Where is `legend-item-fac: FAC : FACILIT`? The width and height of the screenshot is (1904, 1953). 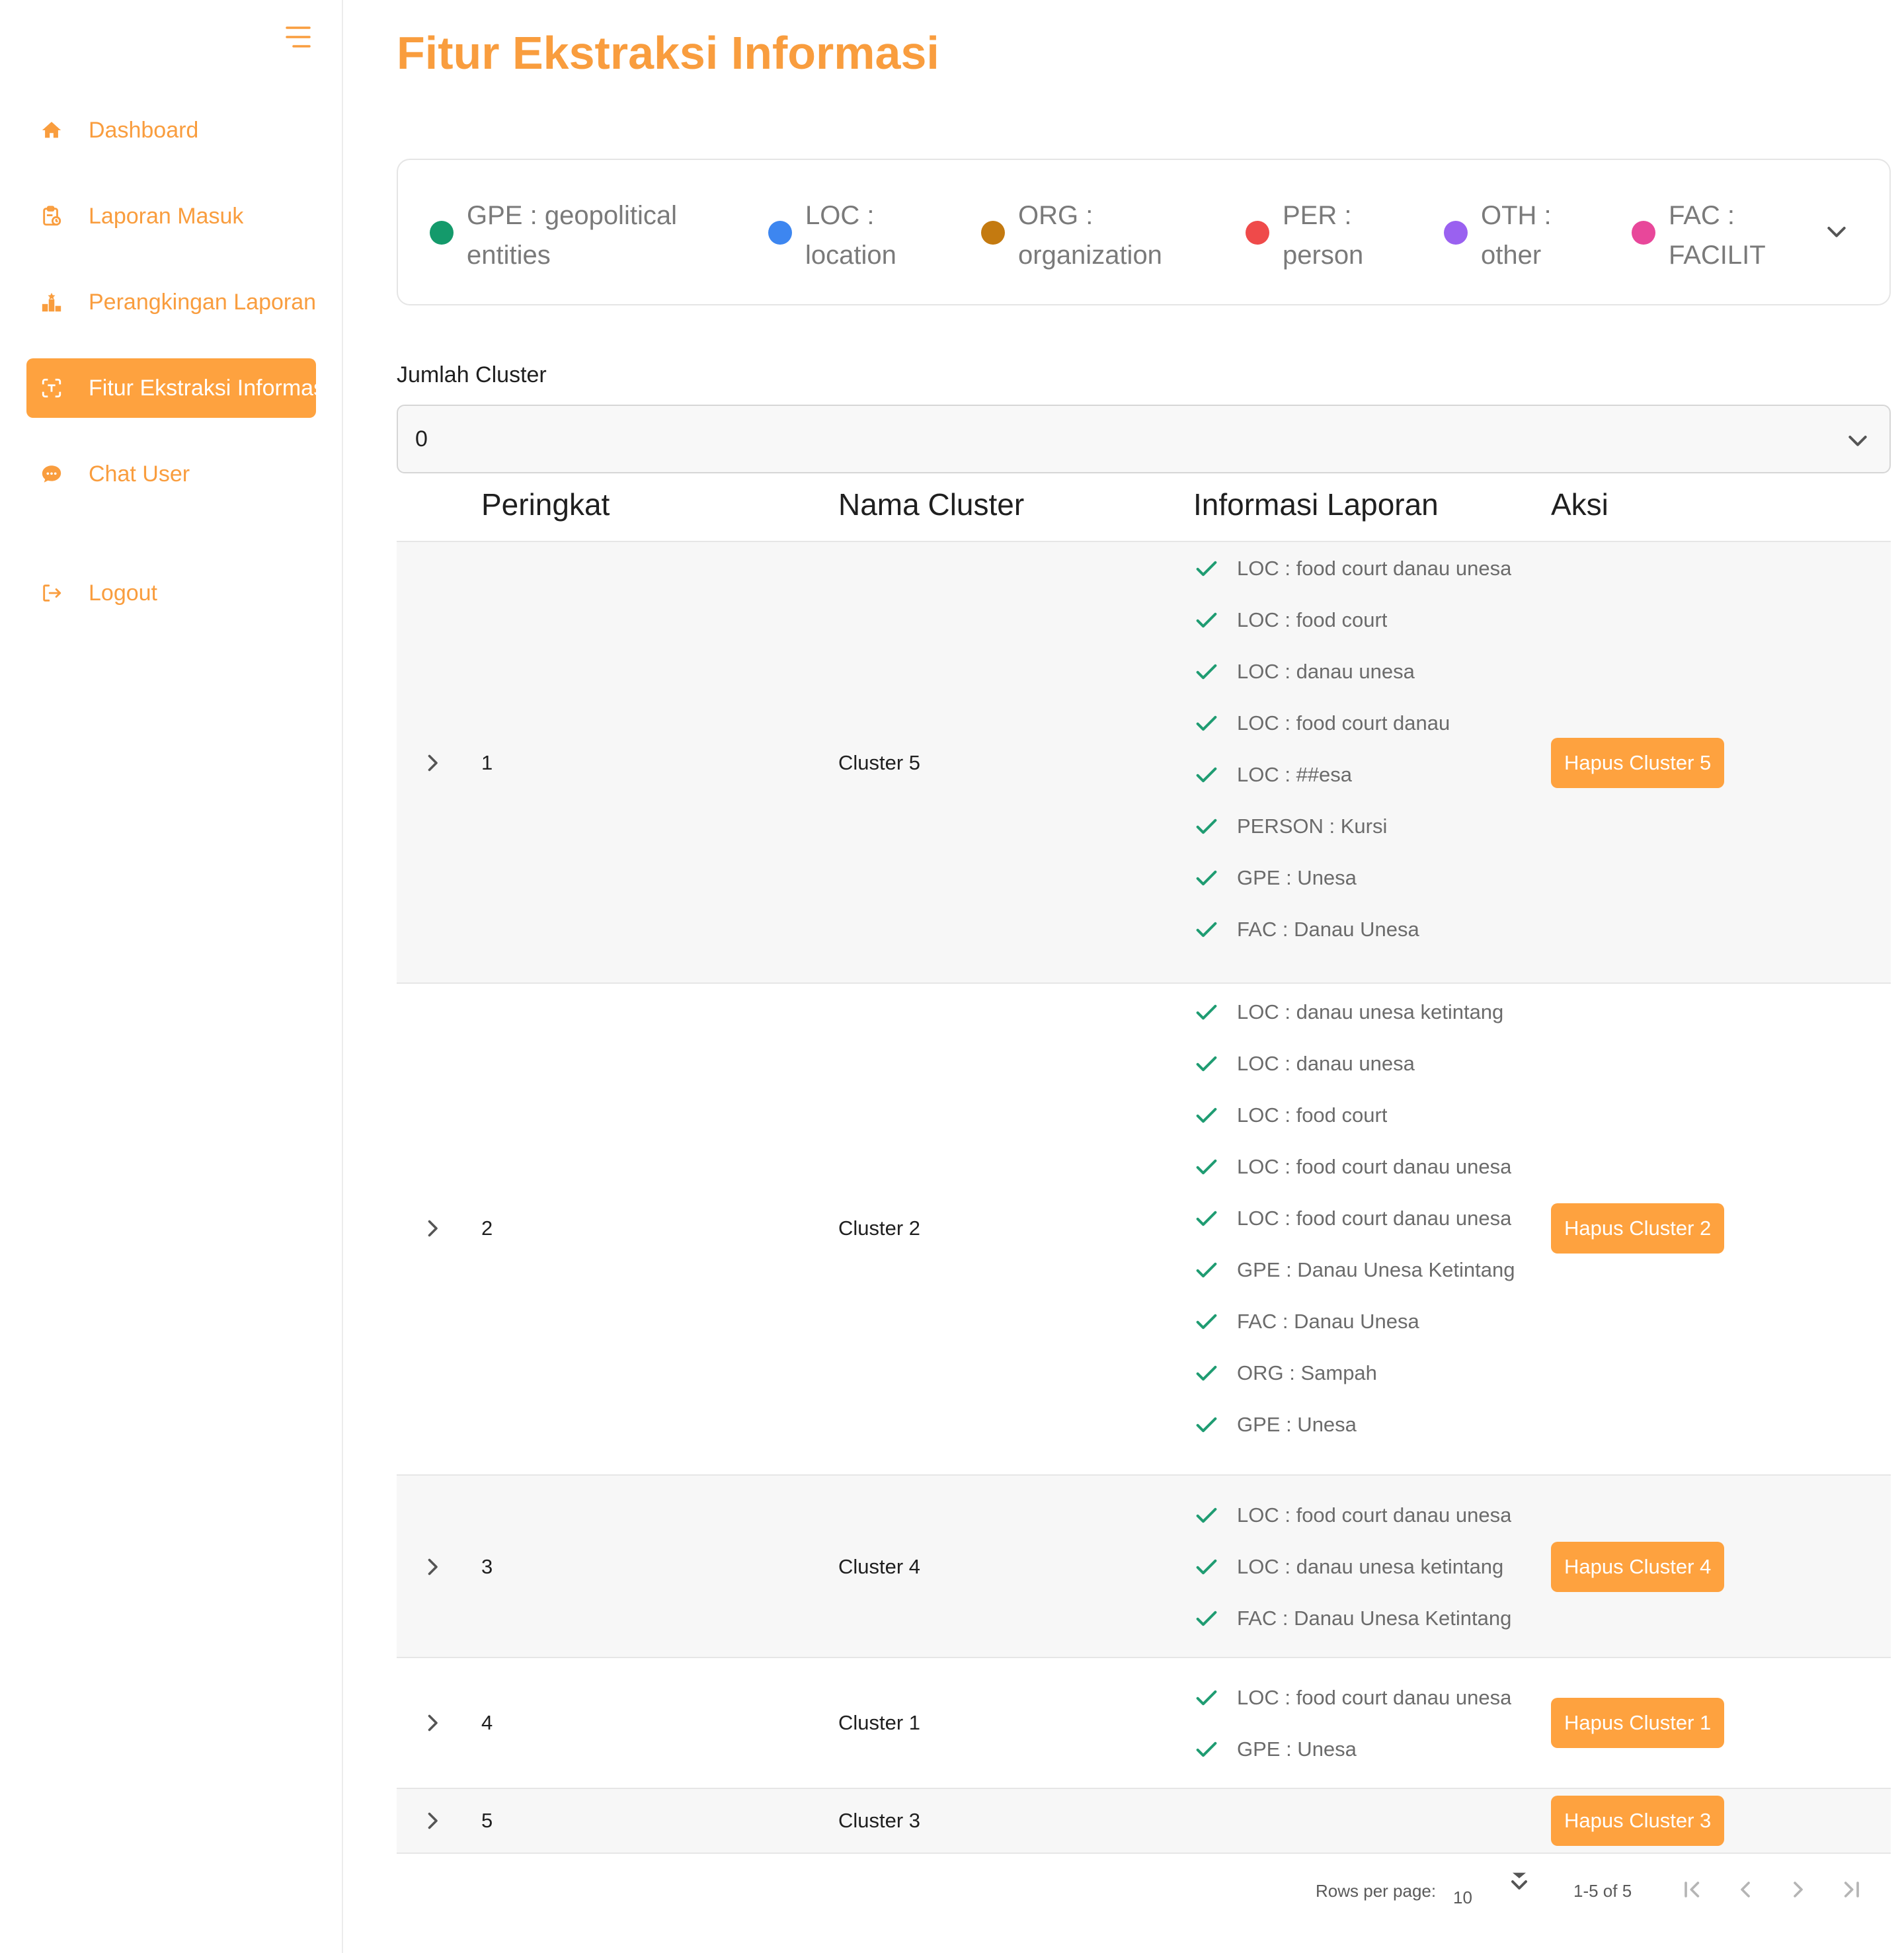
legend-item-fac: FAC : FACILIT is located at coordinates (1706, 236).